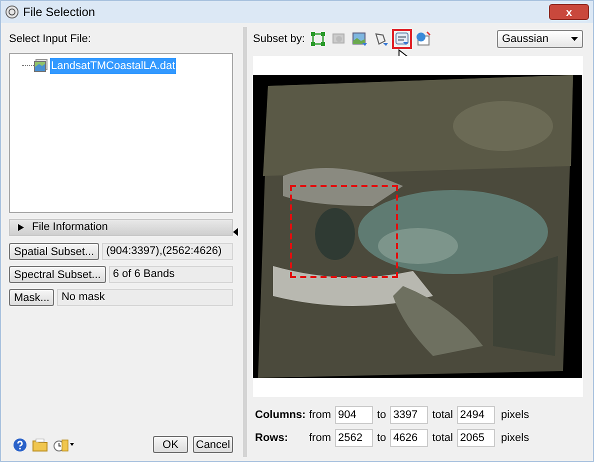  Describe the element at coordinates (279, 39) in the screenshot. I see `toolbar-label: Subset by:` at that location.